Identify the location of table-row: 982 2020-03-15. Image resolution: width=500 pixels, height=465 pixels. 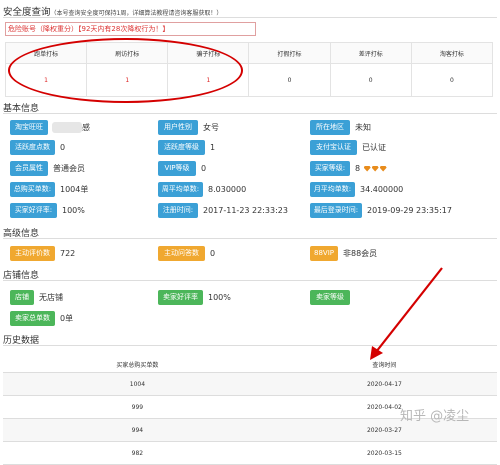
(250, 453).